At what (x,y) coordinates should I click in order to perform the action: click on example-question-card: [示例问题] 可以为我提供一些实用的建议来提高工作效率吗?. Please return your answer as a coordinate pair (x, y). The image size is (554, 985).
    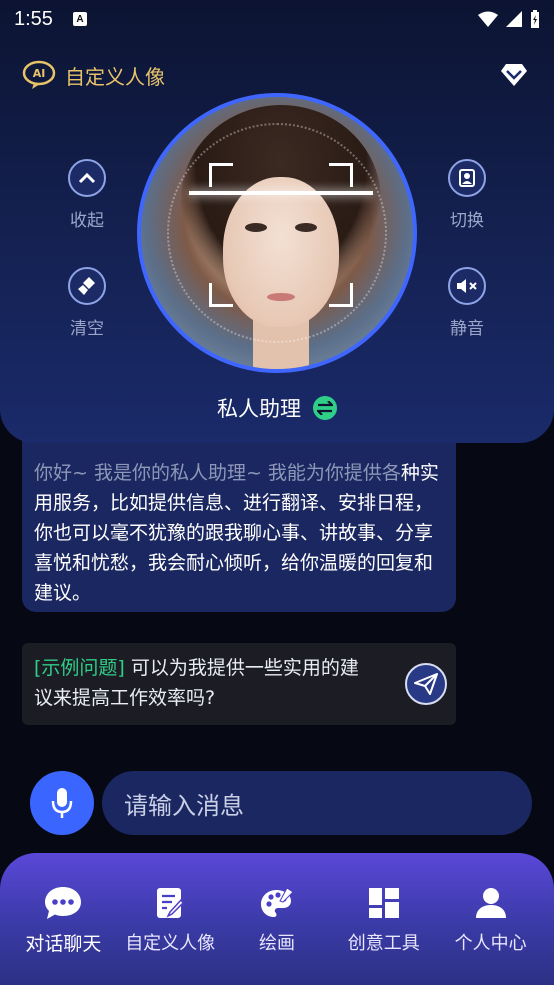
    Looking at the image, I should click on (239, 684).